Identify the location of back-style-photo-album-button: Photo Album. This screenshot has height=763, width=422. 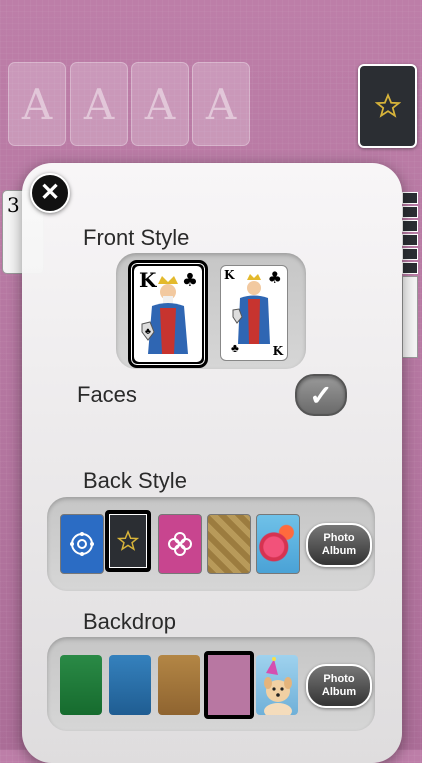
(339, 545).